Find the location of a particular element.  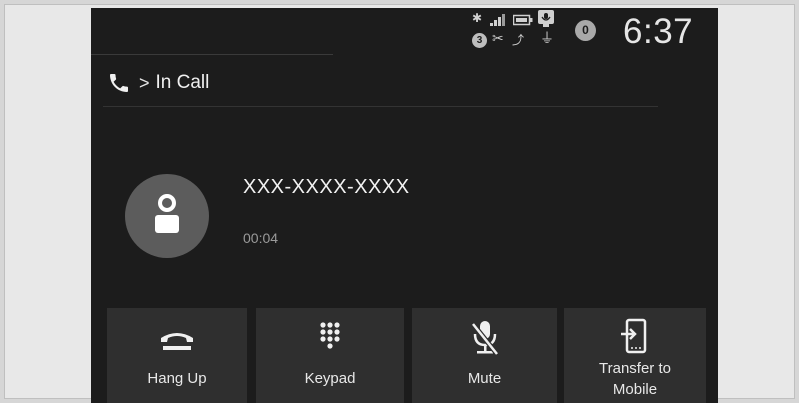

badge-number: 3 is located at coordinates (479, 40).